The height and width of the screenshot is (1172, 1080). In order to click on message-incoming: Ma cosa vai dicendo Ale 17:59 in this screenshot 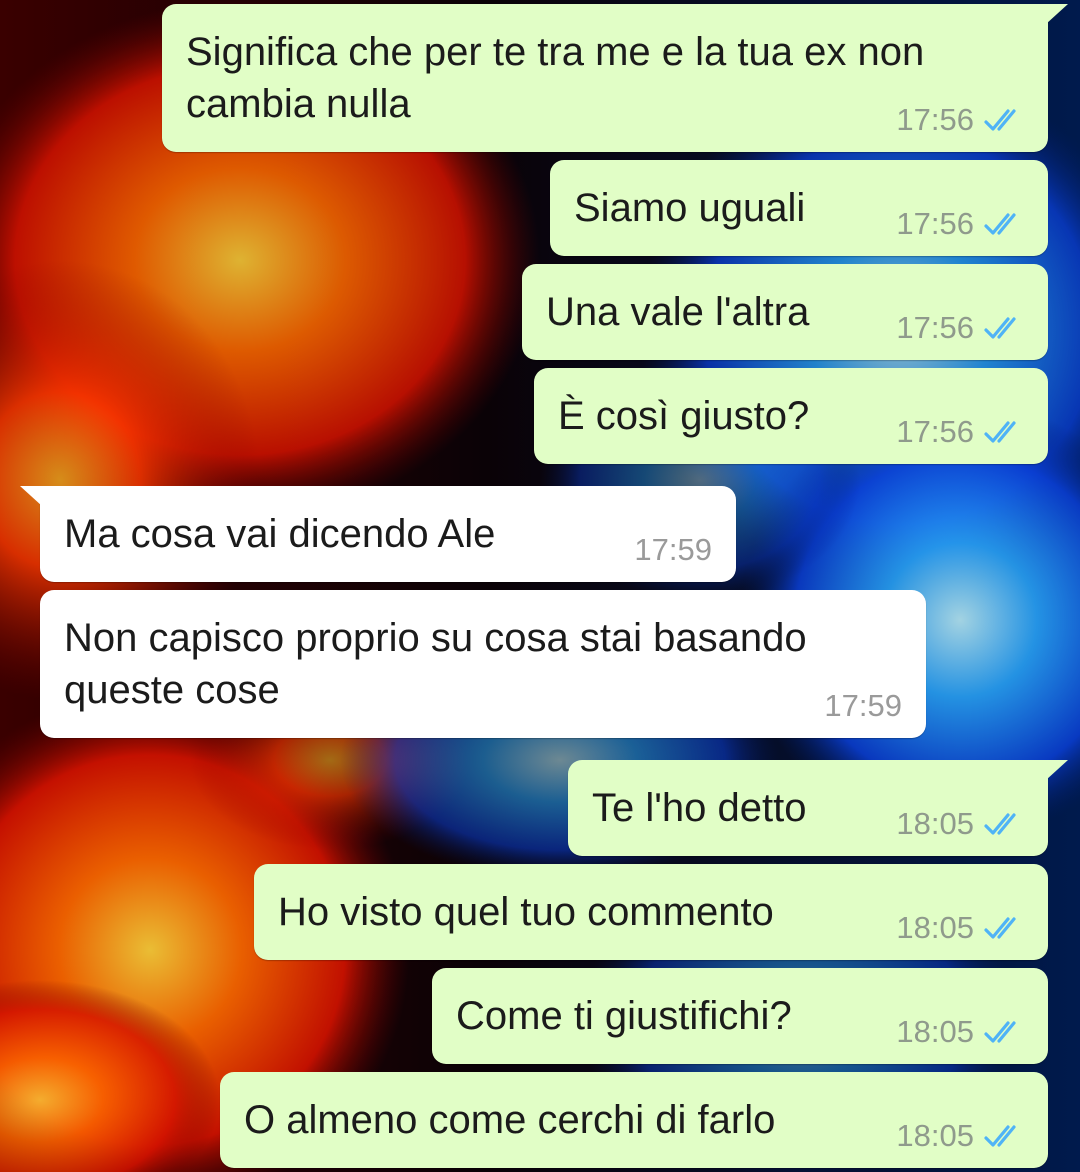, I will do `click(378, 534)`.